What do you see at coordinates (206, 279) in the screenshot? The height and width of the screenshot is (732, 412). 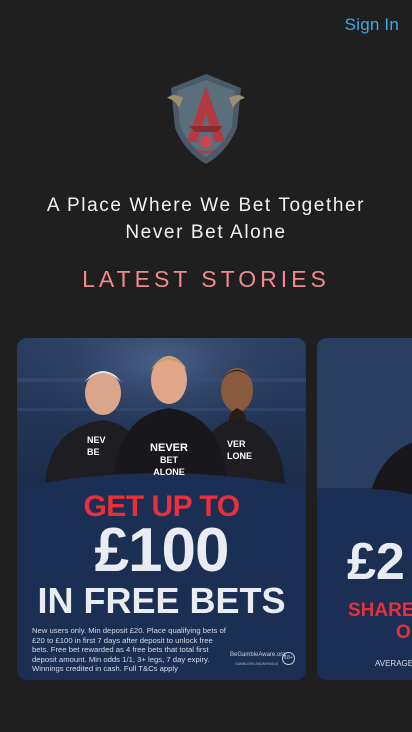 I see `section-title-latest-stories: LATEST STORIES` at bounding box center [206, 279].